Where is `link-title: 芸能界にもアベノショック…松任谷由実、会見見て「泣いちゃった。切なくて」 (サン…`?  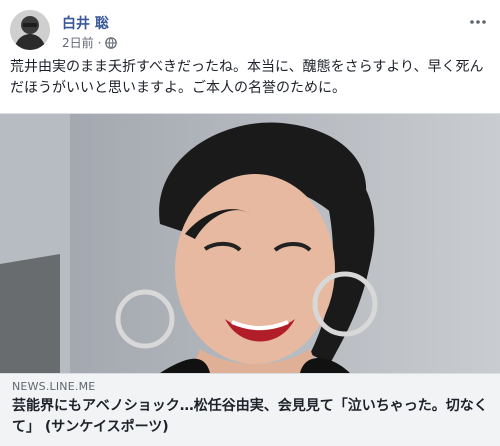 link-title: 芸能界にもアベノショック…松任谷由実、会見見て「泣いちゃった。切なくて」 (サン… is located at coordinates (250, 417).